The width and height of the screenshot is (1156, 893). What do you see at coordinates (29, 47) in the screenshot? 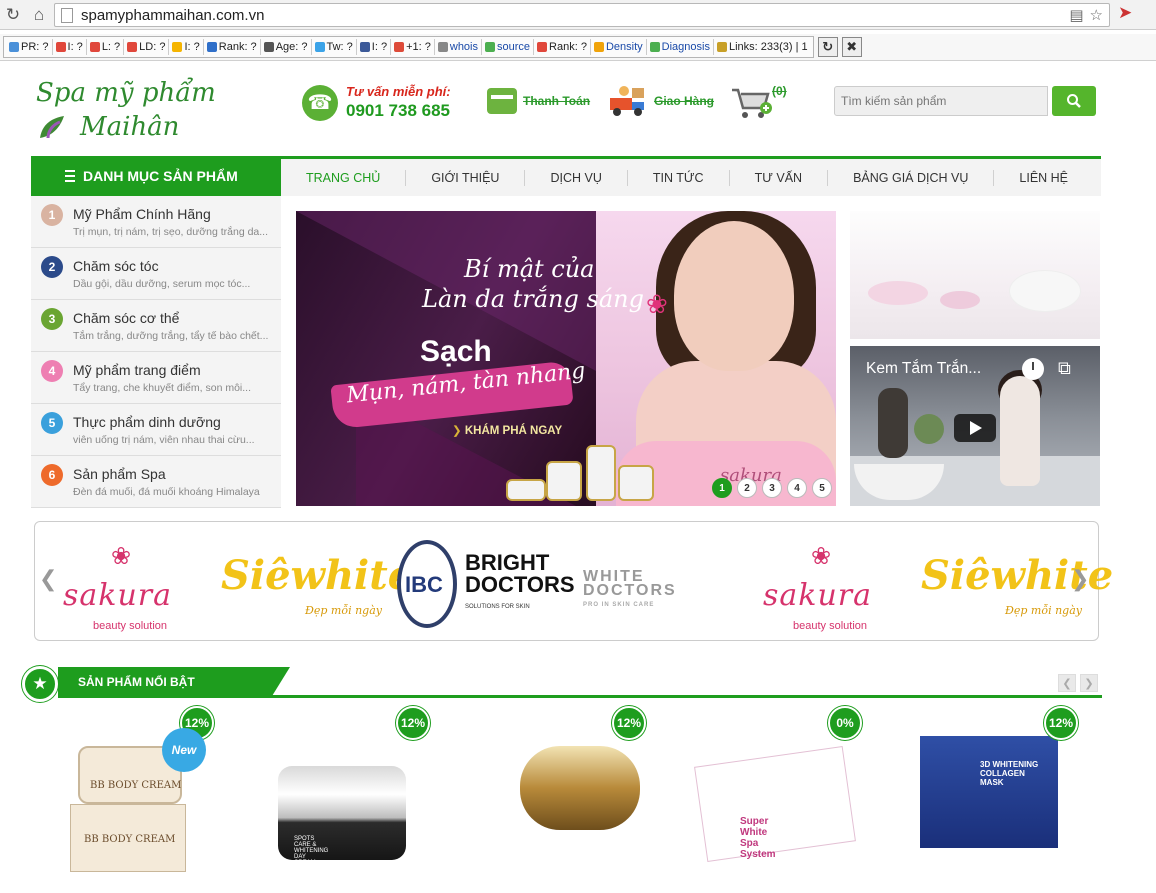
I see `seo-item: PR: ?` at bounding box center [29, 47].